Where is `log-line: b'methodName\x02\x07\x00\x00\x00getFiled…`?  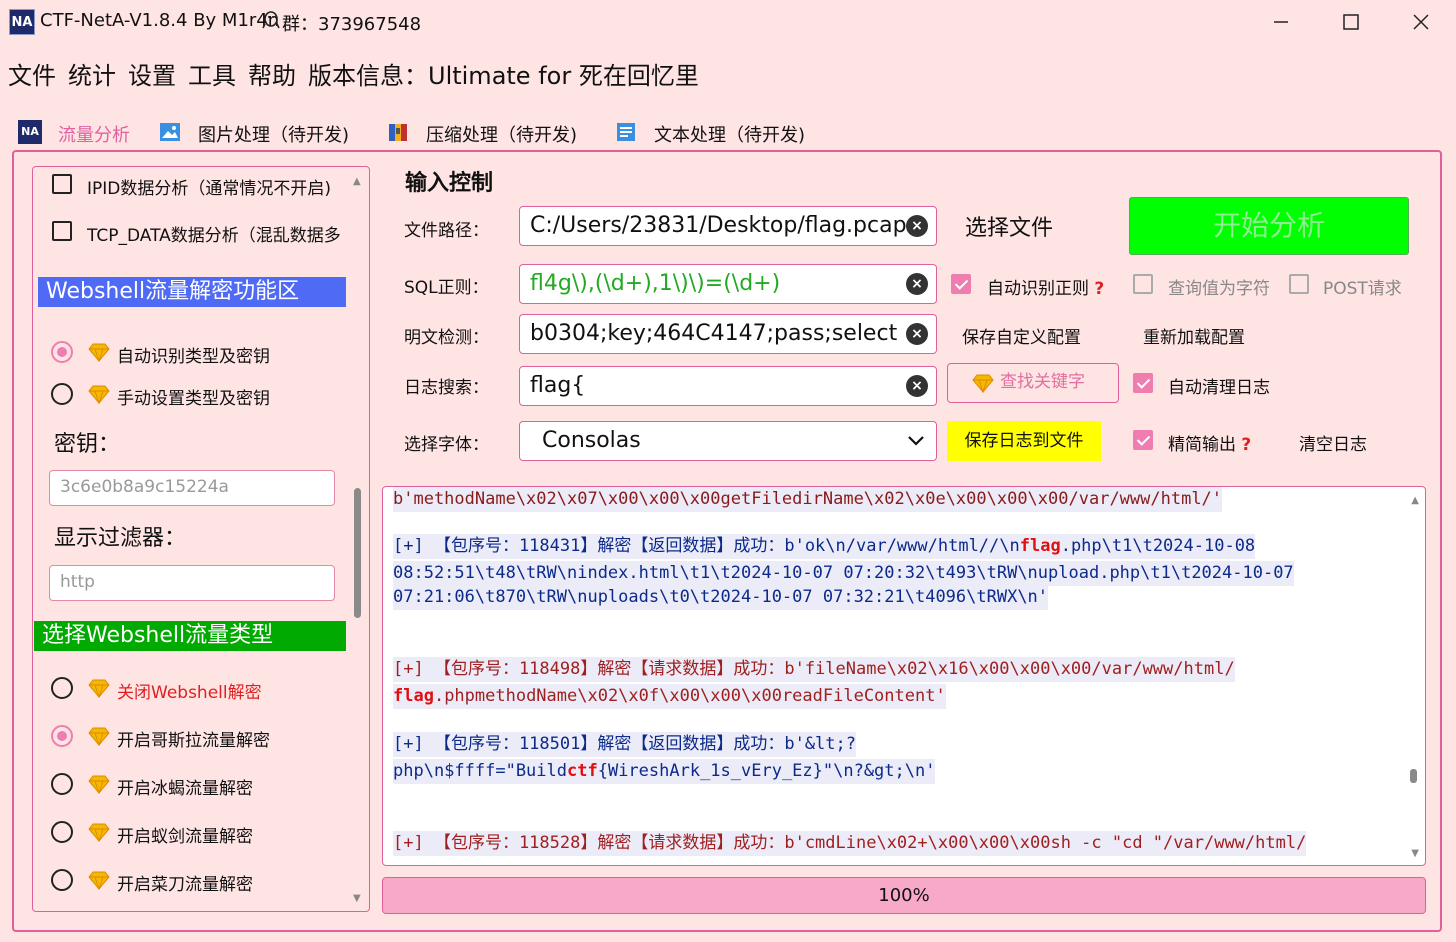 log-line: b'methodName\x02\x07\x00\x00\x00getFiled… is located at coordinates (808, 499).